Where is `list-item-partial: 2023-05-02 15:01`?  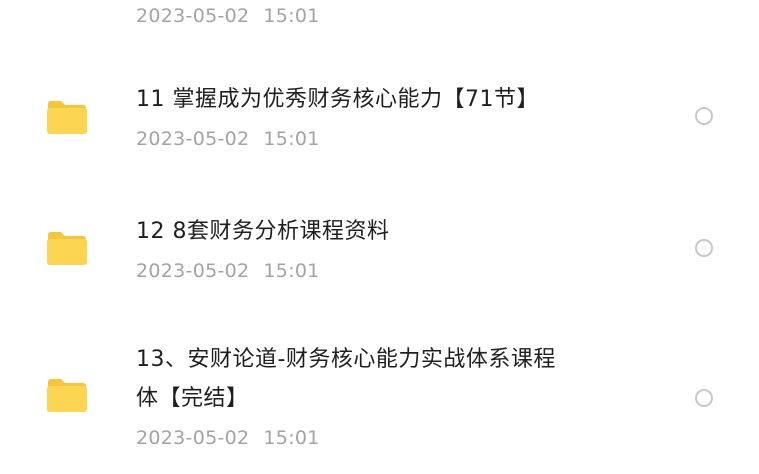
list-item-partial: 2023-05-02 15:01 is located at coordinates (379, 20).